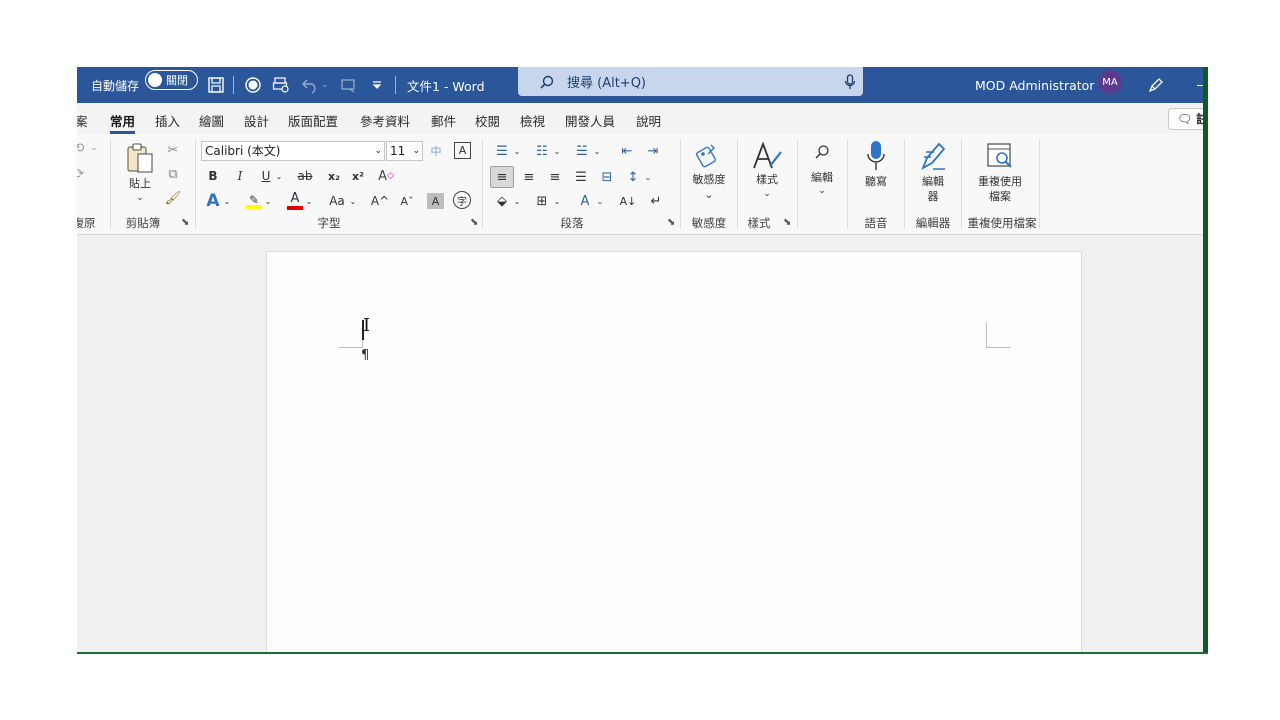 The width and height of the screenshot is (1280, 720). What do you see at coordinates (822, 191) in the screenshot?
I see `editing-dropdown-icon: ⌄` at bounding box center [822, 191].